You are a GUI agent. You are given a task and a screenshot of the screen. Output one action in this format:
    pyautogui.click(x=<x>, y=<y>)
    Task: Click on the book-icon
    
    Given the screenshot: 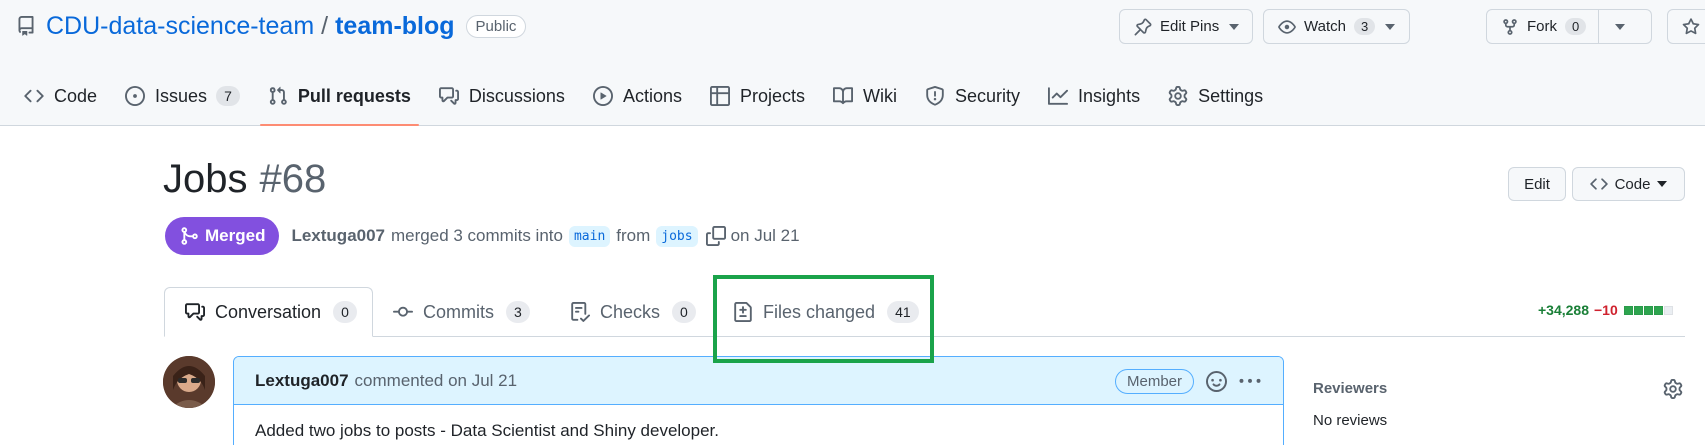 What is the action you would take?
    pyautogui.click(x=843, y=96)
    